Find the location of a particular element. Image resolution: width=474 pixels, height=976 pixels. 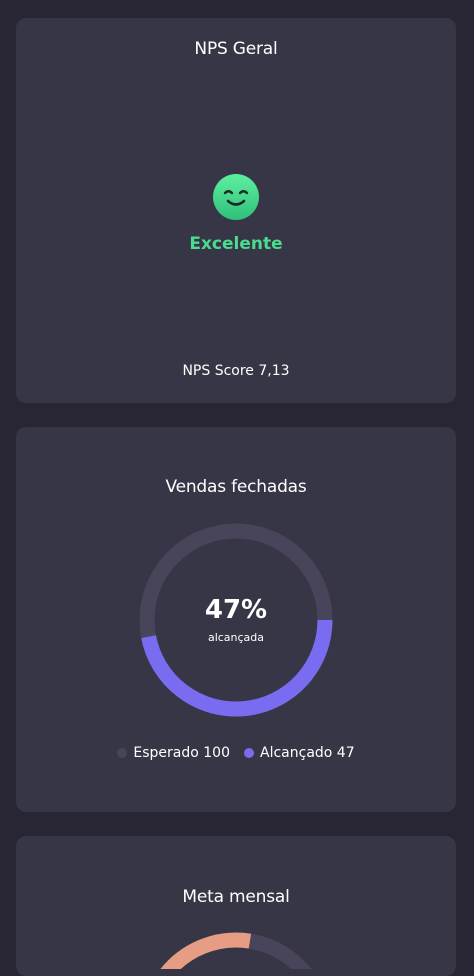

nps-score: NPS Score 7,13 is located at coordinates (236, 371).